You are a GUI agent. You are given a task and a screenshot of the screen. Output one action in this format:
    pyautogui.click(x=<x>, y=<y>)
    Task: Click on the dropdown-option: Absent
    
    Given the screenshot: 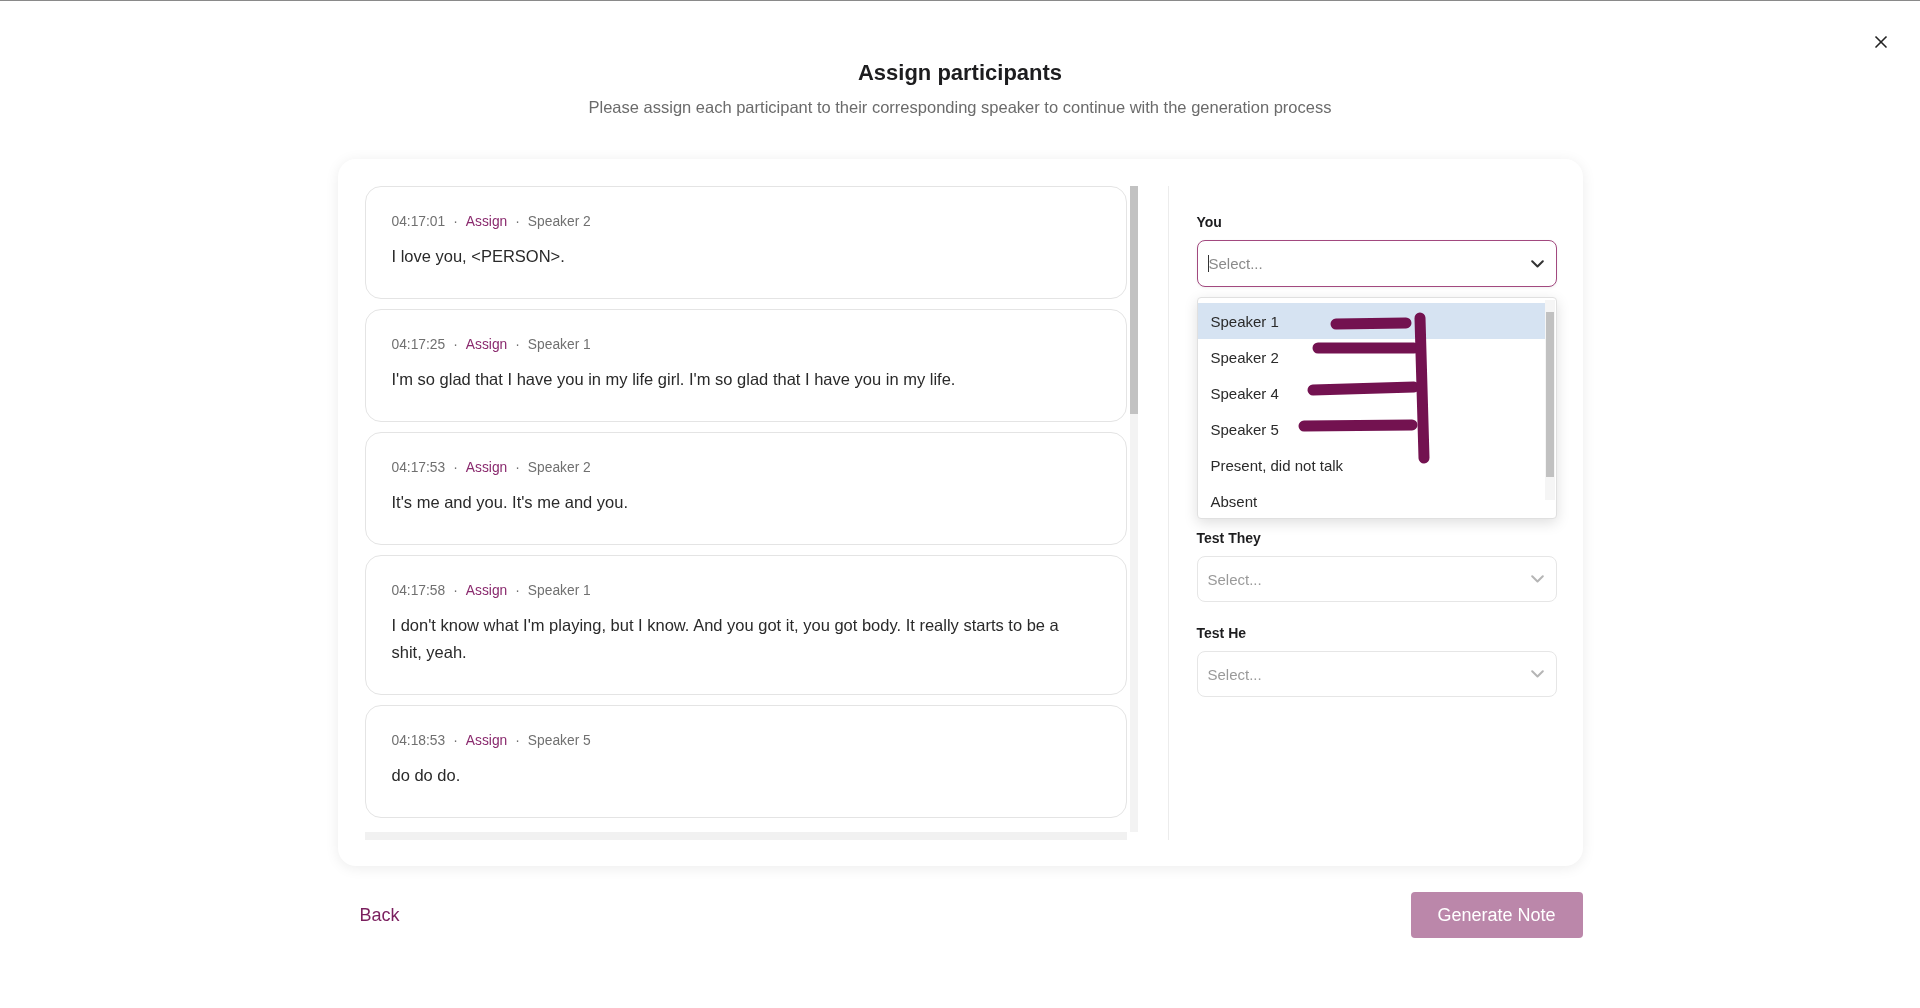 What is the action you would take?
    pyautogui.click(x=1371, y=500)
    